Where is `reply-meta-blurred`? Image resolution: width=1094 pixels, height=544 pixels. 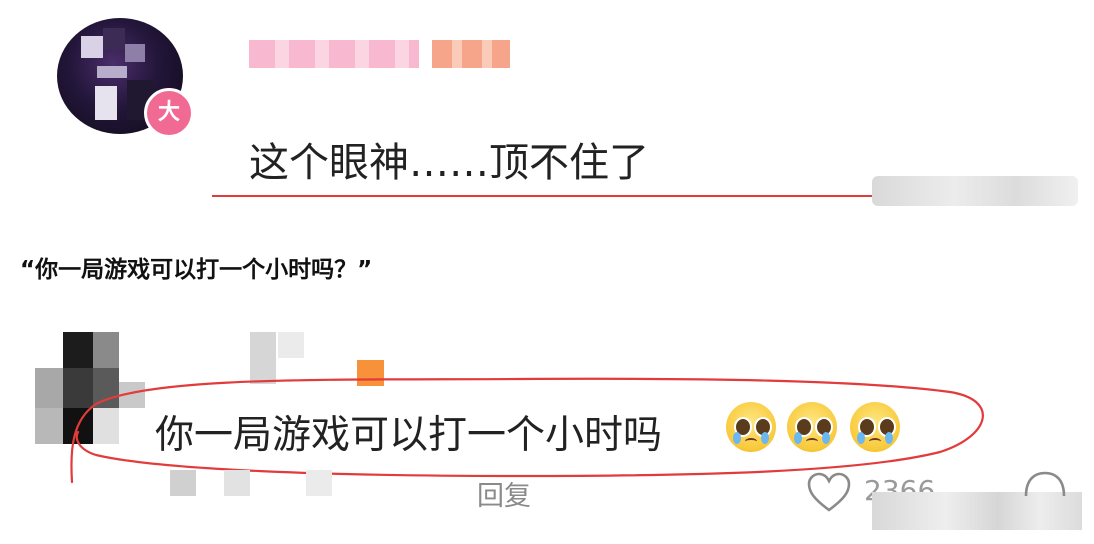
reply-meta-blurred is located at coordinates (255, 483).